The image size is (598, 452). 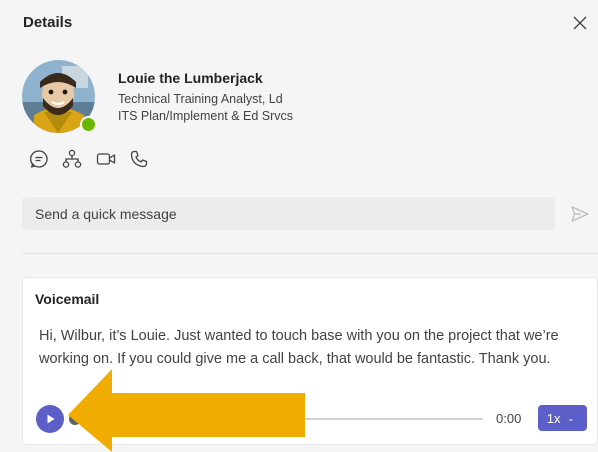 What do you see at coordinates (509, 418) in the screenshot?
I see `playback-time: 0:00` at bounding box center [509, 418].